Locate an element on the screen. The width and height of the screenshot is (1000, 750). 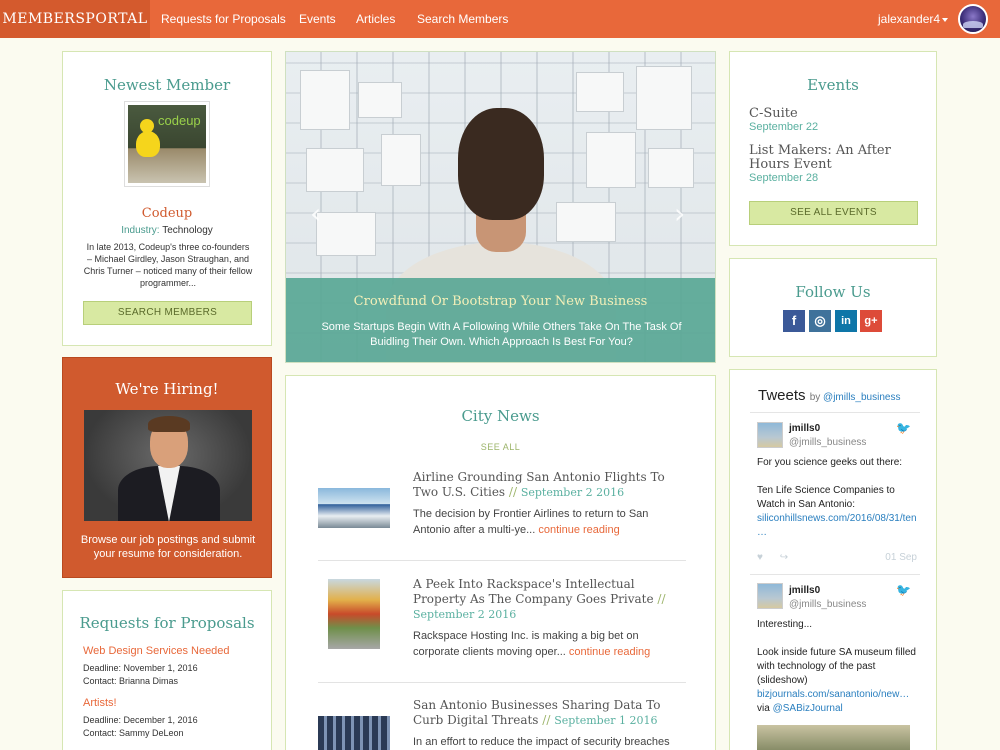
nav-link-requests-for-proposals: Requests for Proposals is located at coordinates (223, 19).